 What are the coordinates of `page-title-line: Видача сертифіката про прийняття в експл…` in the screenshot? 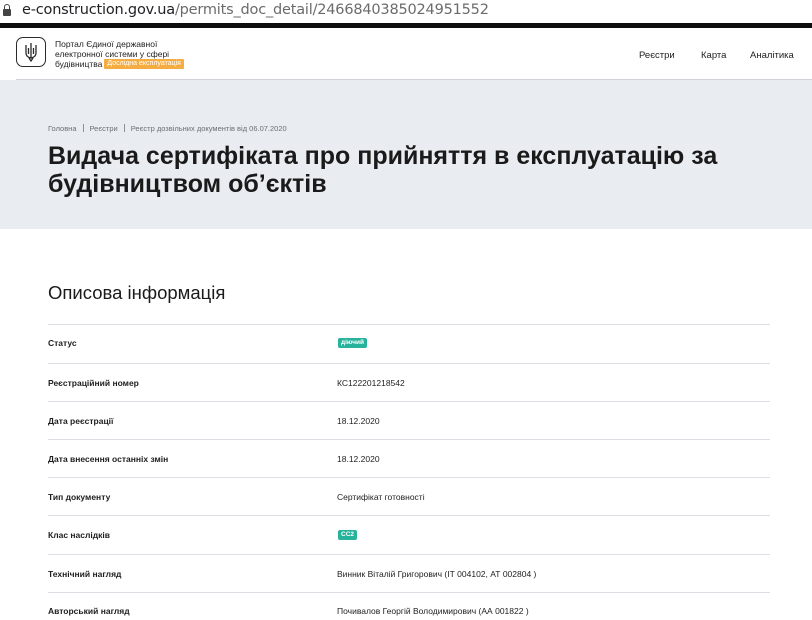 It's located at (383, 156).